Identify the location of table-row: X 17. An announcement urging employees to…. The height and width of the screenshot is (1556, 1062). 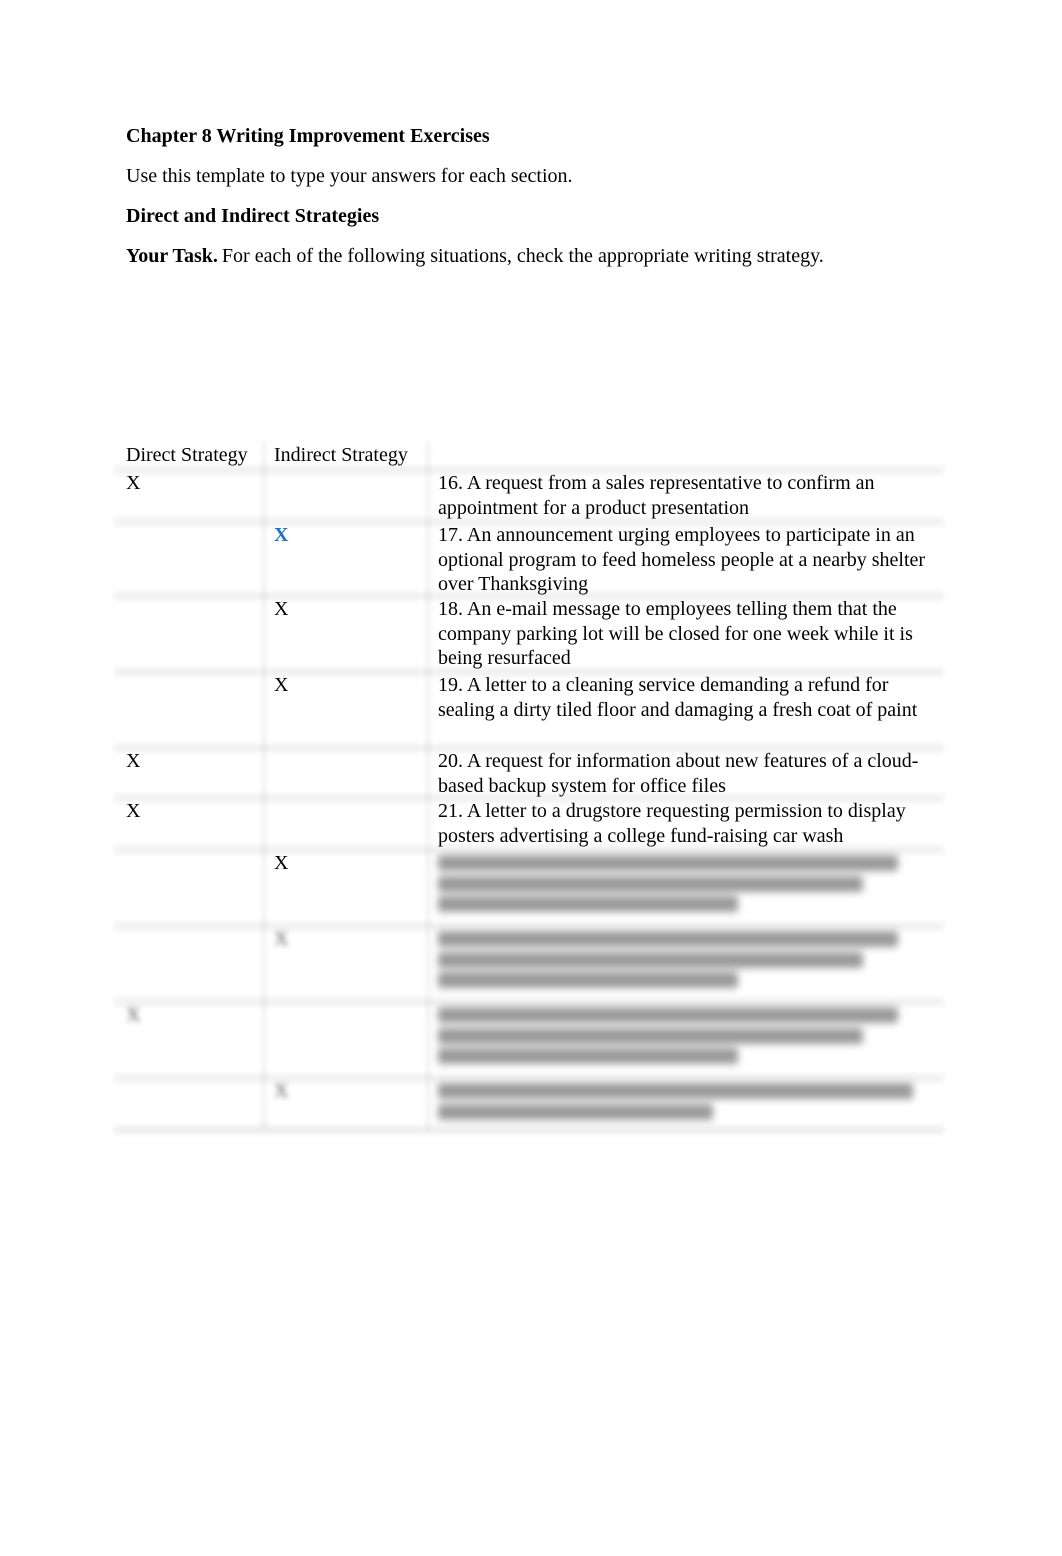
(529, 557).